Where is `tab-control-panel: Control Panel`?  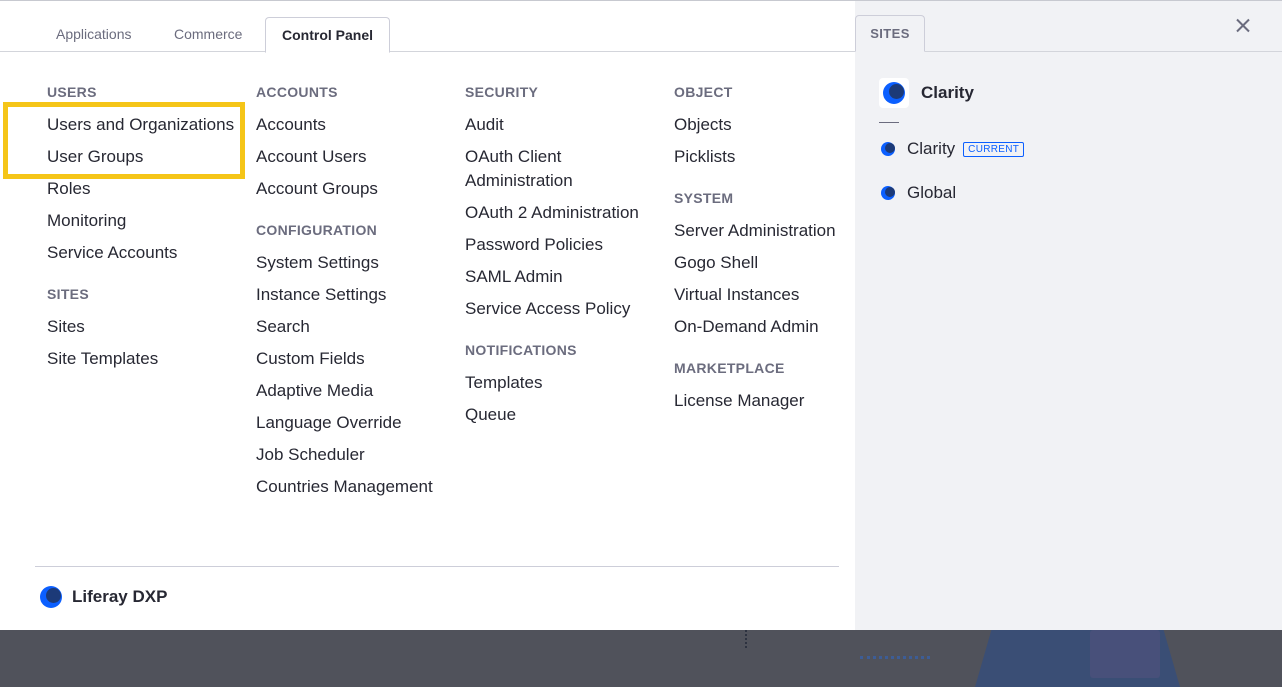
tab-control-panel: Control Panel is located at coordinates (328, 35).